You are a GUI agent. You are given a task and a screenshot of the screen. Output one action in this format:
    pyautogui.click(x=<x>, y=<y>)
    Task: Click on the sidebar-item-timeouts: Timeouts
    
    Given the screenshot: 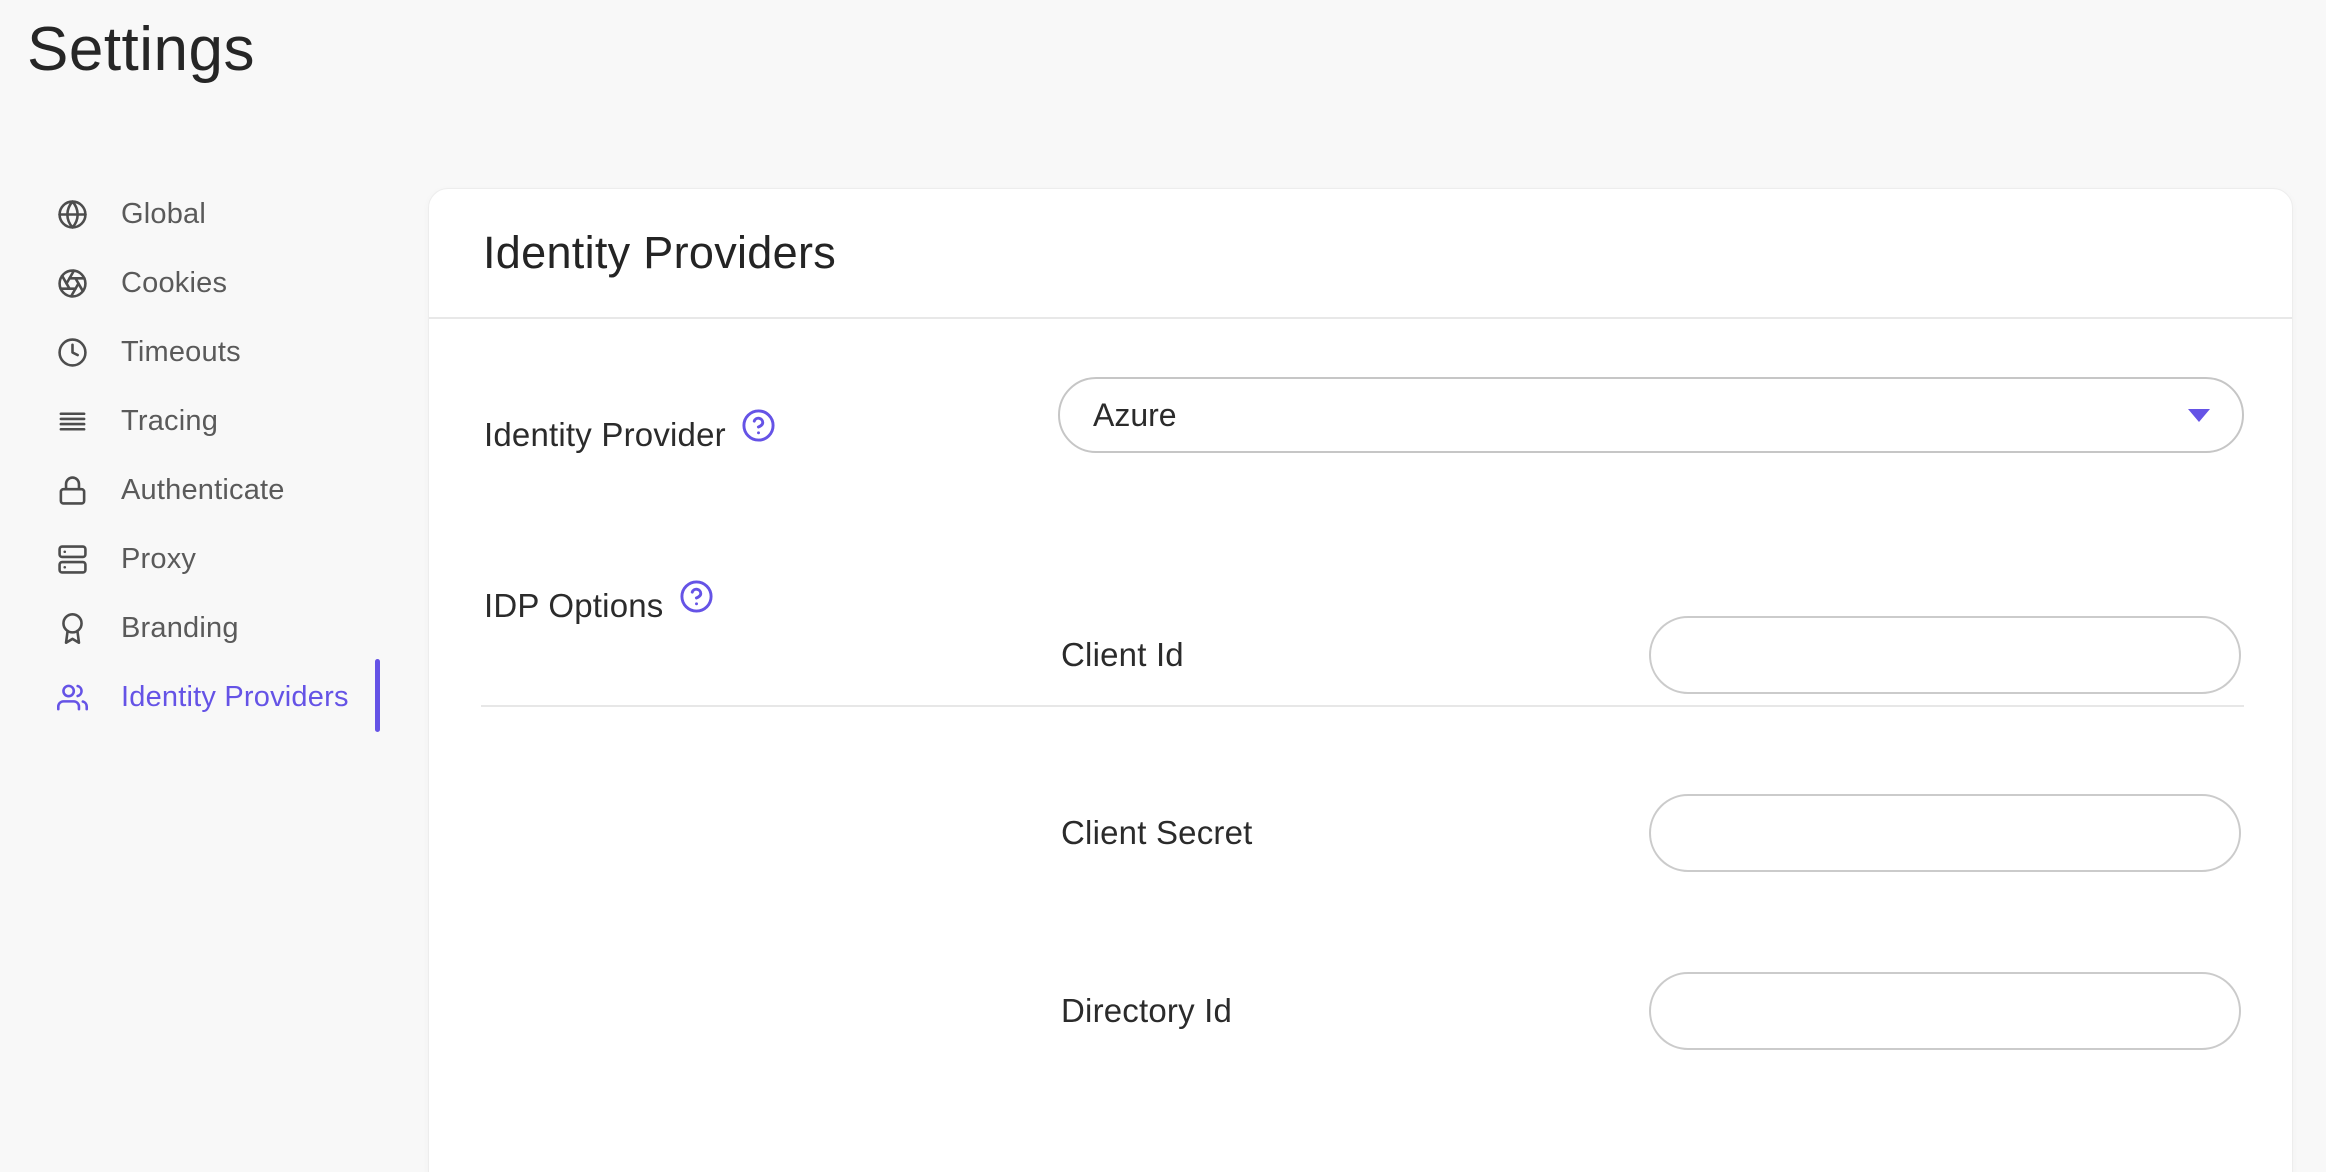 What is the action you would take?
    pyautogui.click(x=214, y=352)
    